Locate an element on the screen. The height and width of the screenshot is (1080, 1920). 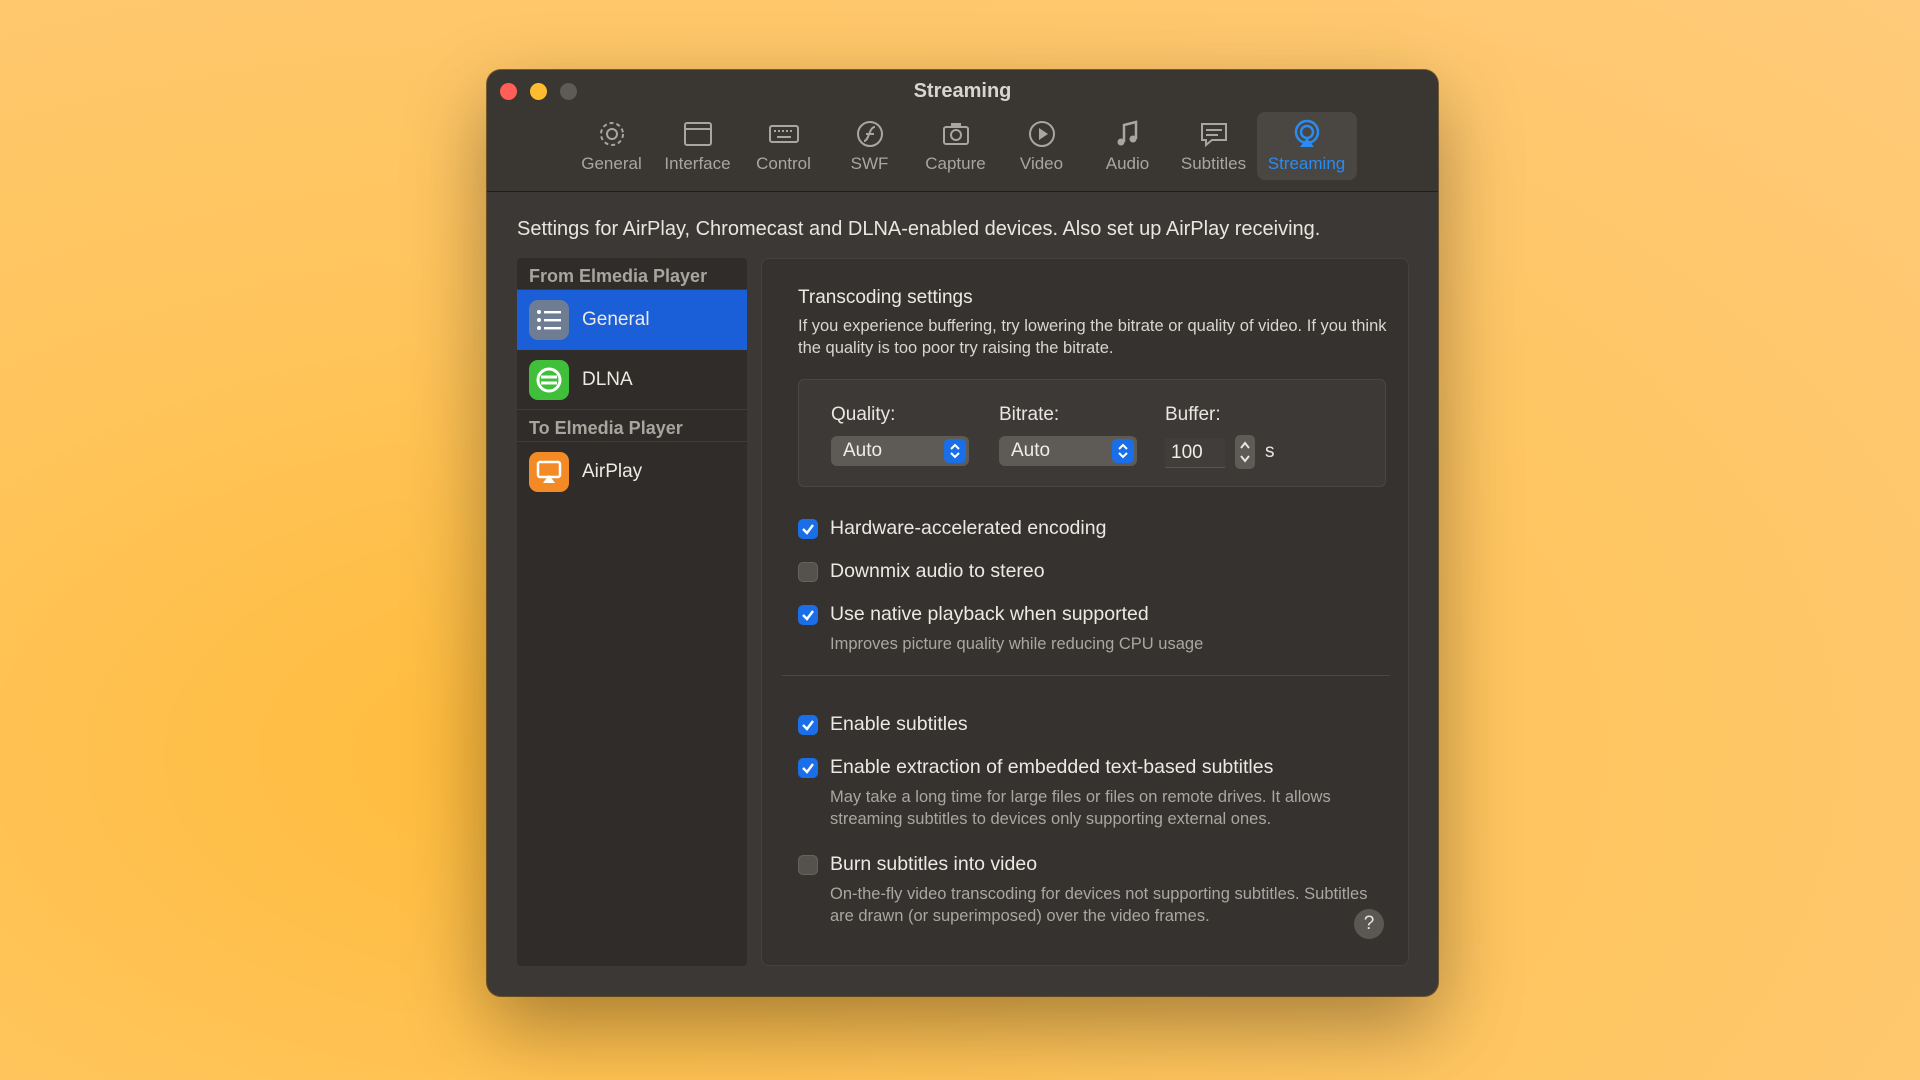
tab-label: Video is located at coordinates (1041, 163).